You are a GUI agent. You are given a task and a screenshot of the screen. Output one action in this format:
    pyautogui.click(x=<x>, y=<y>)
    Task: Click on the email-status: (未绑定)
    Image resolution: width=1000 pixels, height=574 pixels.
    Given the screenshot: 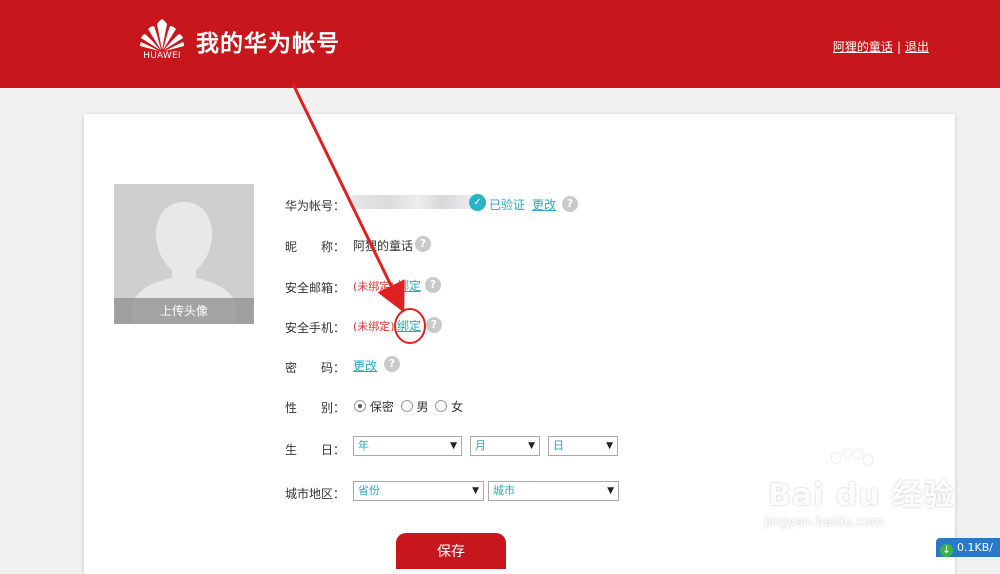 What is the action you would take?
    pyautogui.click(x=374, y=286)
    